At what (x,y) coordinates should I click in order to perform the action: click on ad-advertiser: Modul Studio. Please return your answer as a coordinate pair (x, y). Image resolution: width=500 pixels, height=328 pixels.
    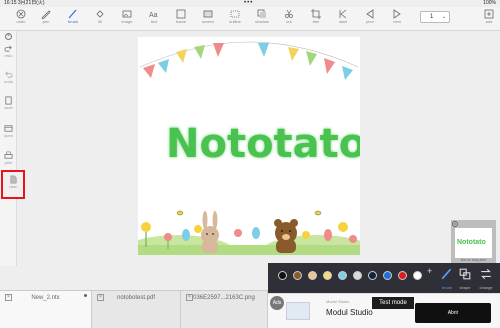
    Looking at the image, I should click on (338, 301).